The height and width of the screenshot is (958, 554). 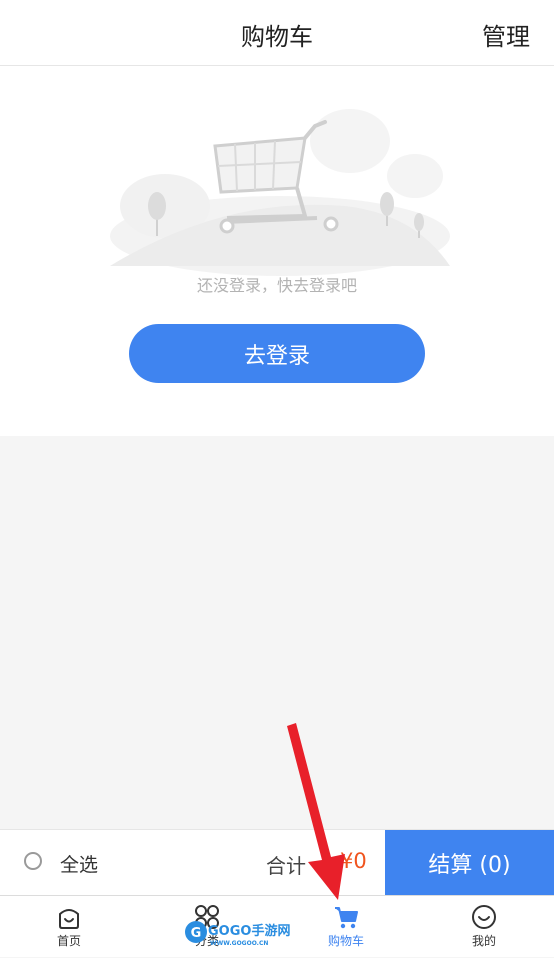 I want to click on tab-home: 首页, so click(x=69, y=927).